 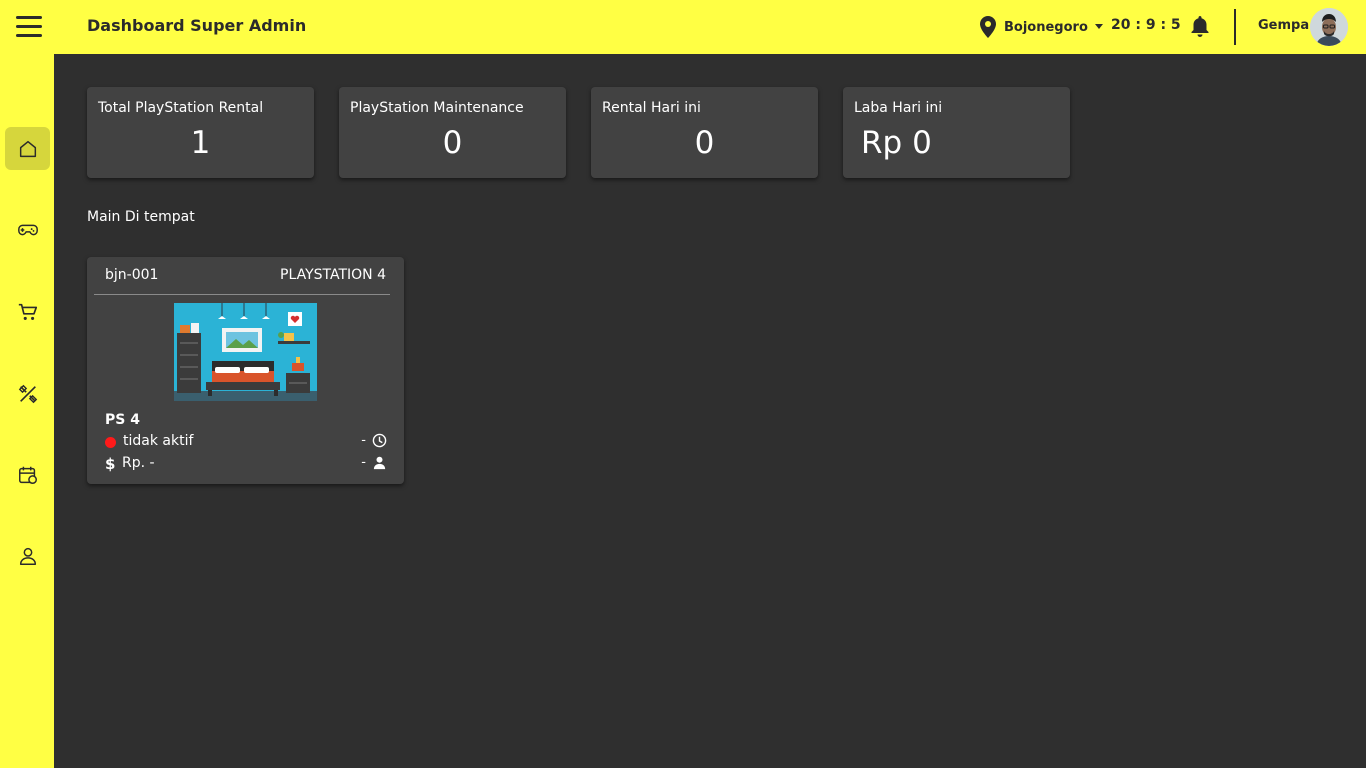 I want to click on sidebar-item-home, so click(x=27, y=148).